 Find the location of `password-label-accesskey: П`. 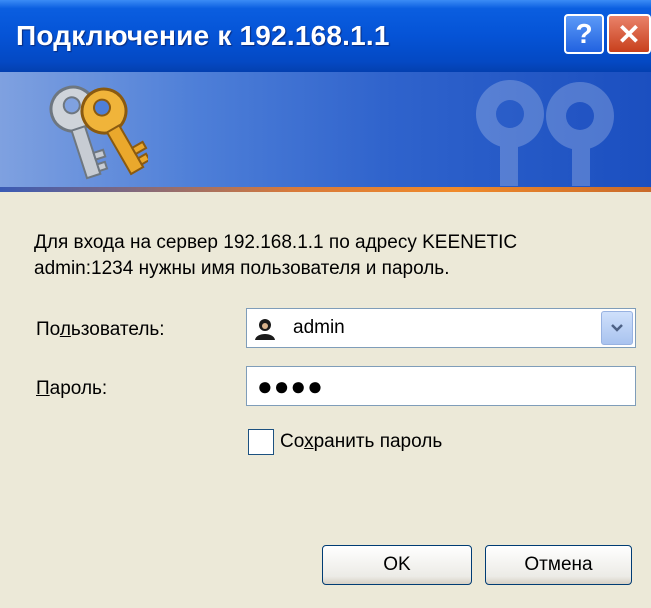

password-label-accesskey: П is located at coordinates (43, 388).